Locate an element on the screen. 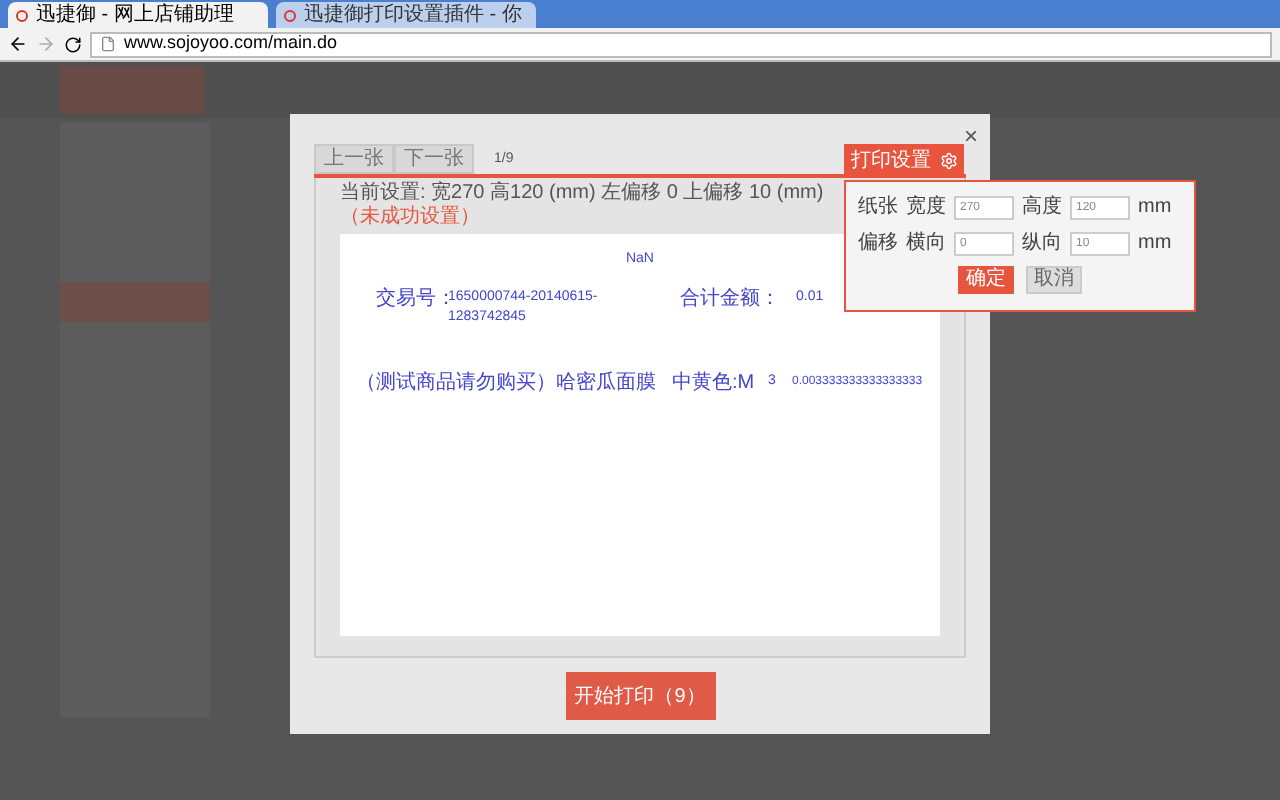 This screenshot has height=800, width=1280. nav-logo-block is located at coordinates (132, 90).